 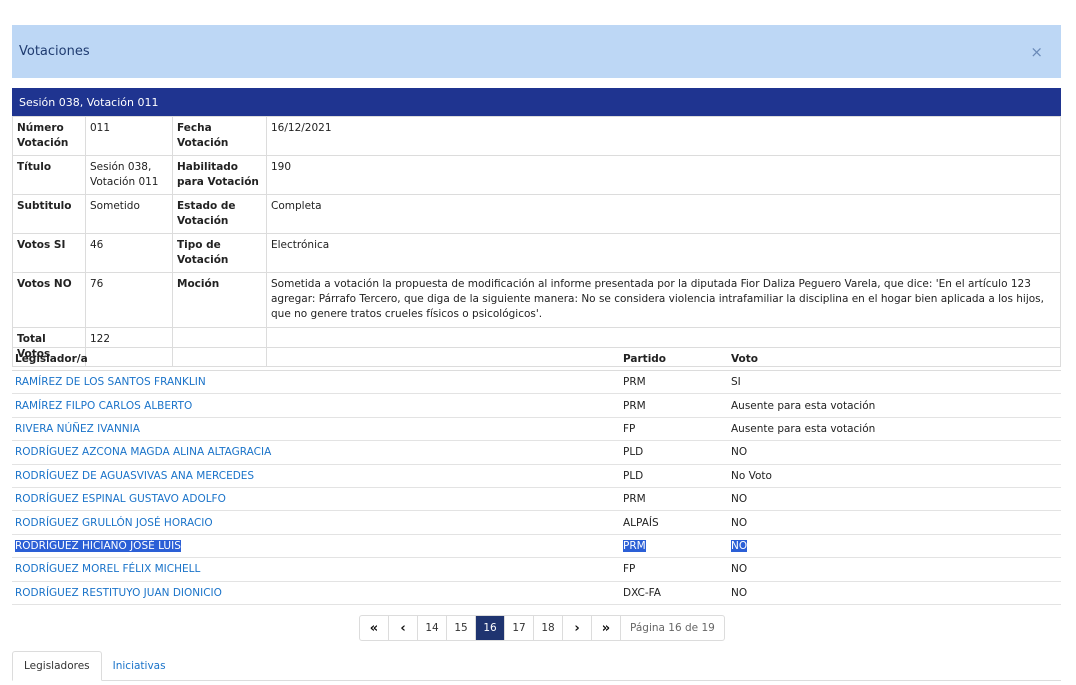 What do you see at coordinates (674, 522) in the screenshot?
I see `party-cell: ALPAÍS` at bounding box center [674, 522].